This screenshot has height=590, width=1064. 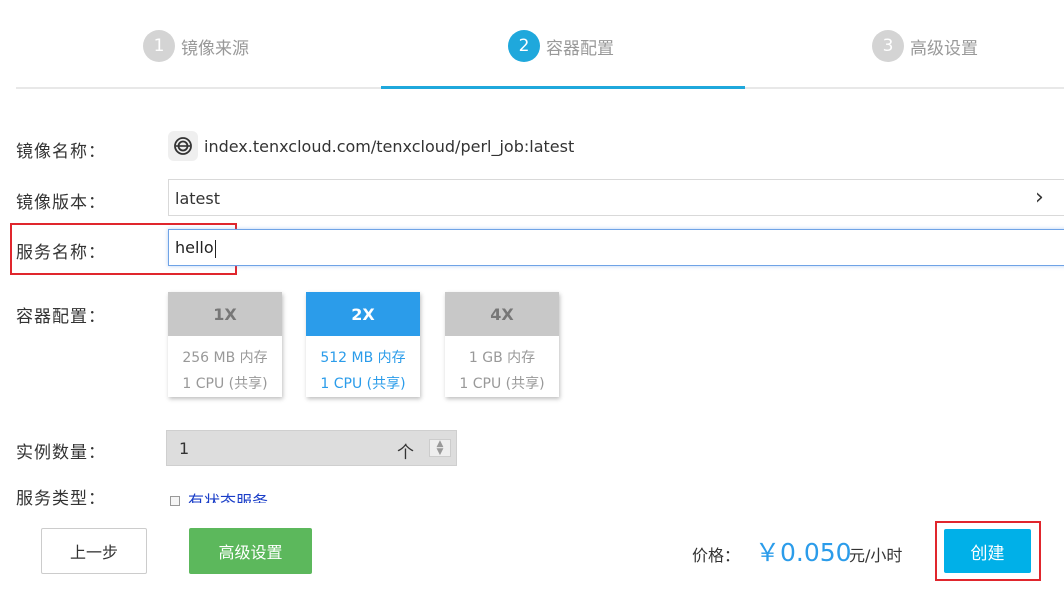 What do you see at coordinates (215, 48) in the screenshot?
I see `step-label: 镜像来源` at bounding box center [215, 48].